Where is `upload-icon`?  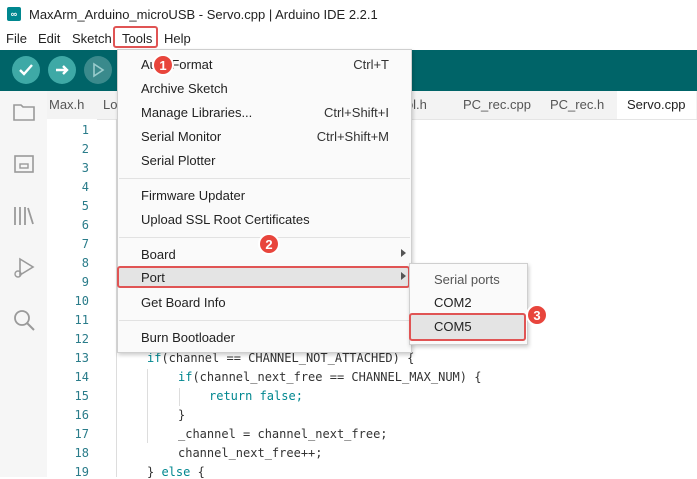 upload-icon is located at coordinates (62, 70).